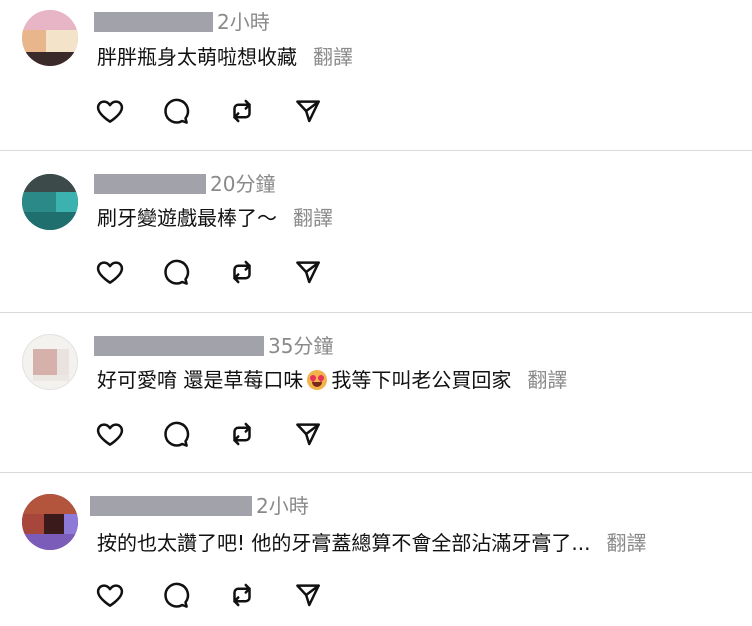 This screenshot has height=626, width=752. Describe the element at coordinates (317, 380) in the screenshot. I see `heart-eyes-emoji-icon` at that location.